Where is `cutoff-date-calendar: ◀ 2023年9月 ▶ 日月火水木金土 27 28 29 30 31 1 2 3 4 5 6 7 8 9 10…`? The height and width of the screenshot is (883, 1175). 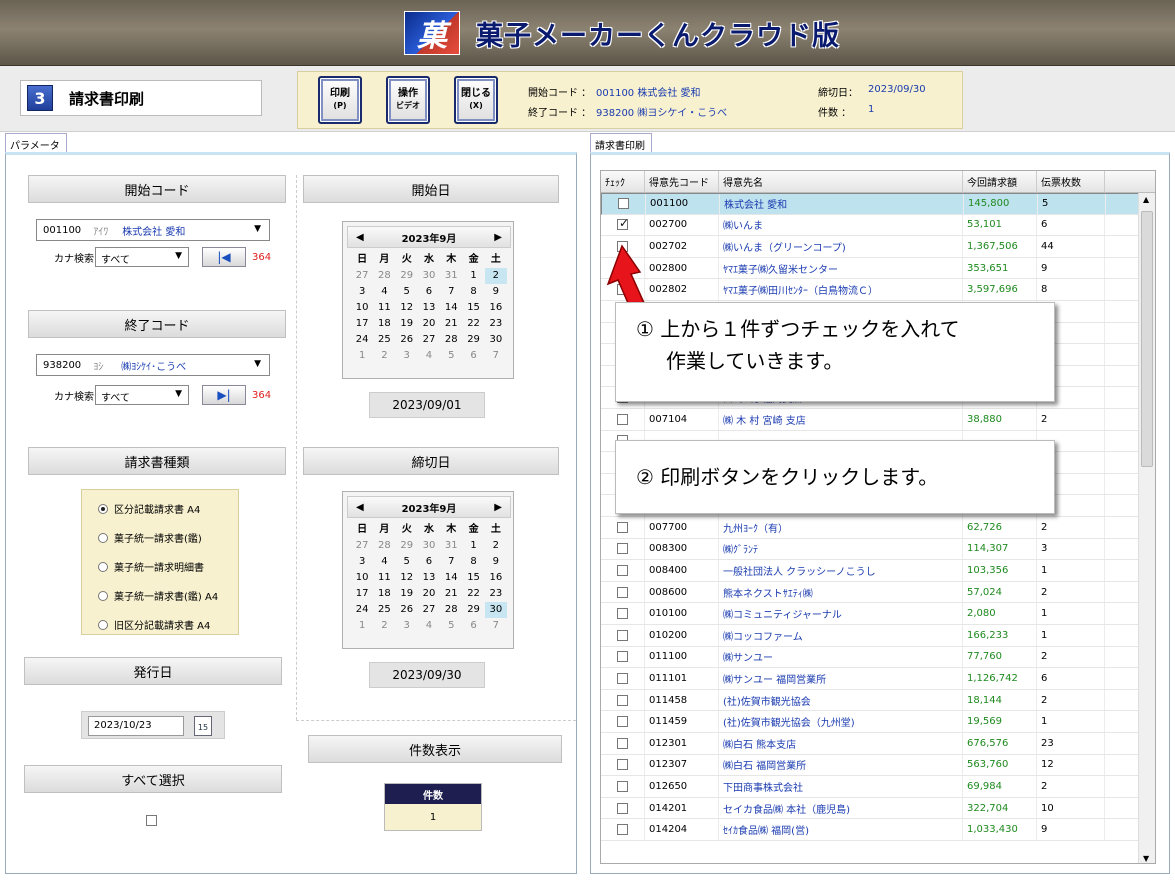 cutoff-date-calendar: ◀ 2023年9月 ▶ 日月火水木金土 27 28 29 30 31 1 2 3 4 5 6 7 8 9 10… is located at coordinates (428, 570).